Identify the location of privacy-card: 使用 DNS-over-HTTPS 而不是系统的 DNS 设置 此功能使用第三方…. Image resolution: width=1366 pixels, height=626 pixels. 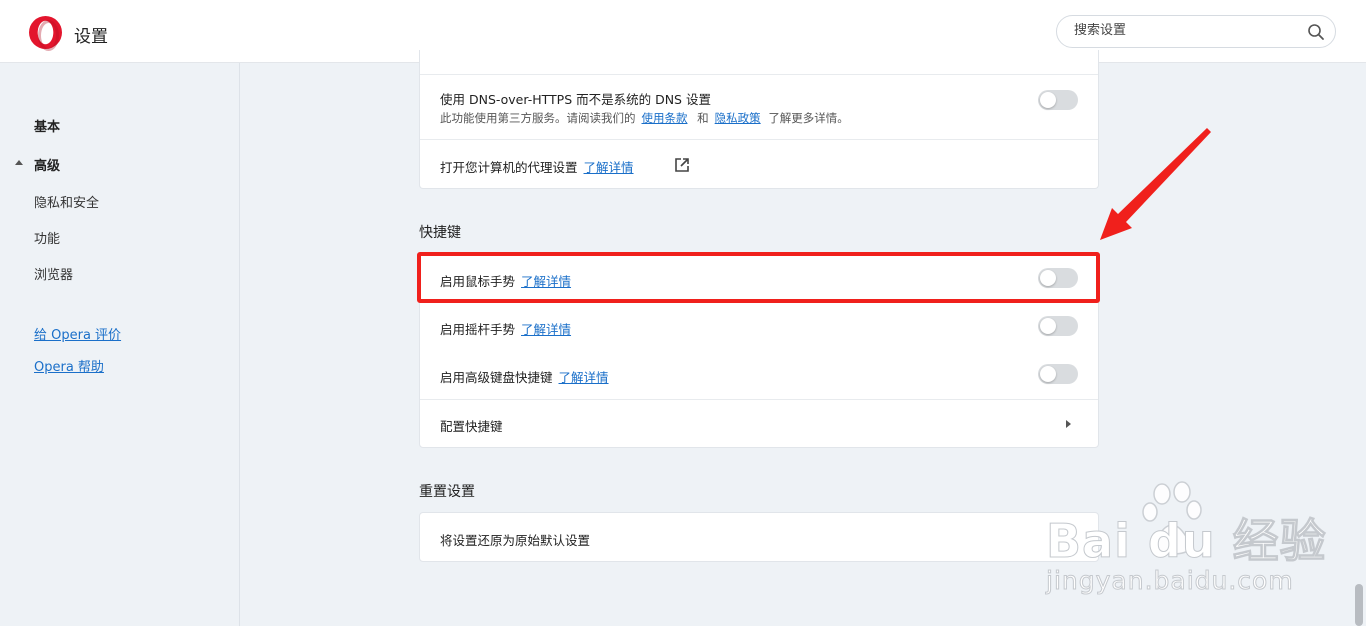
(759, 119).